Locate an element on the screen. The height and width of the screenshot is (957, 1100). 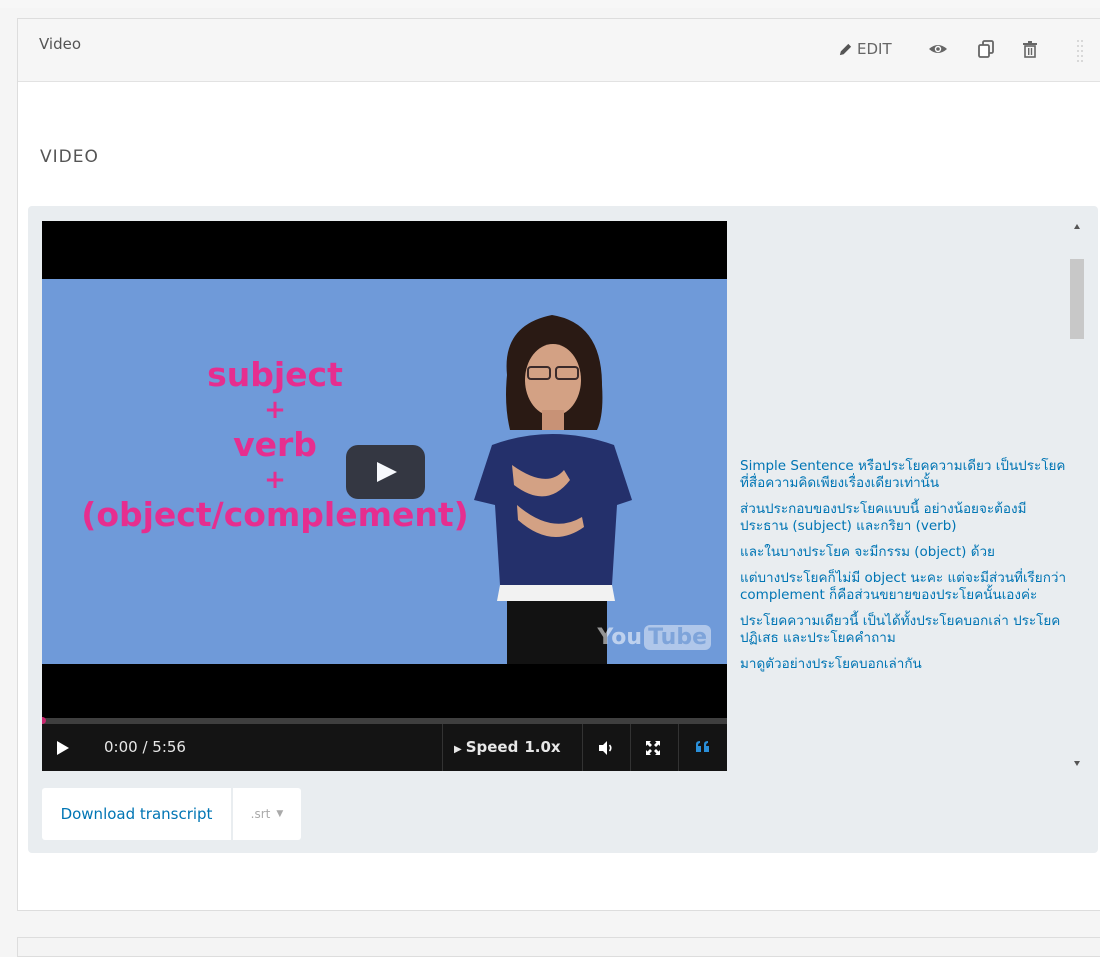
transcript-line: และในบางประโยค จะมีกรรม (object) ด้วย is located at coordinates (904, 552).